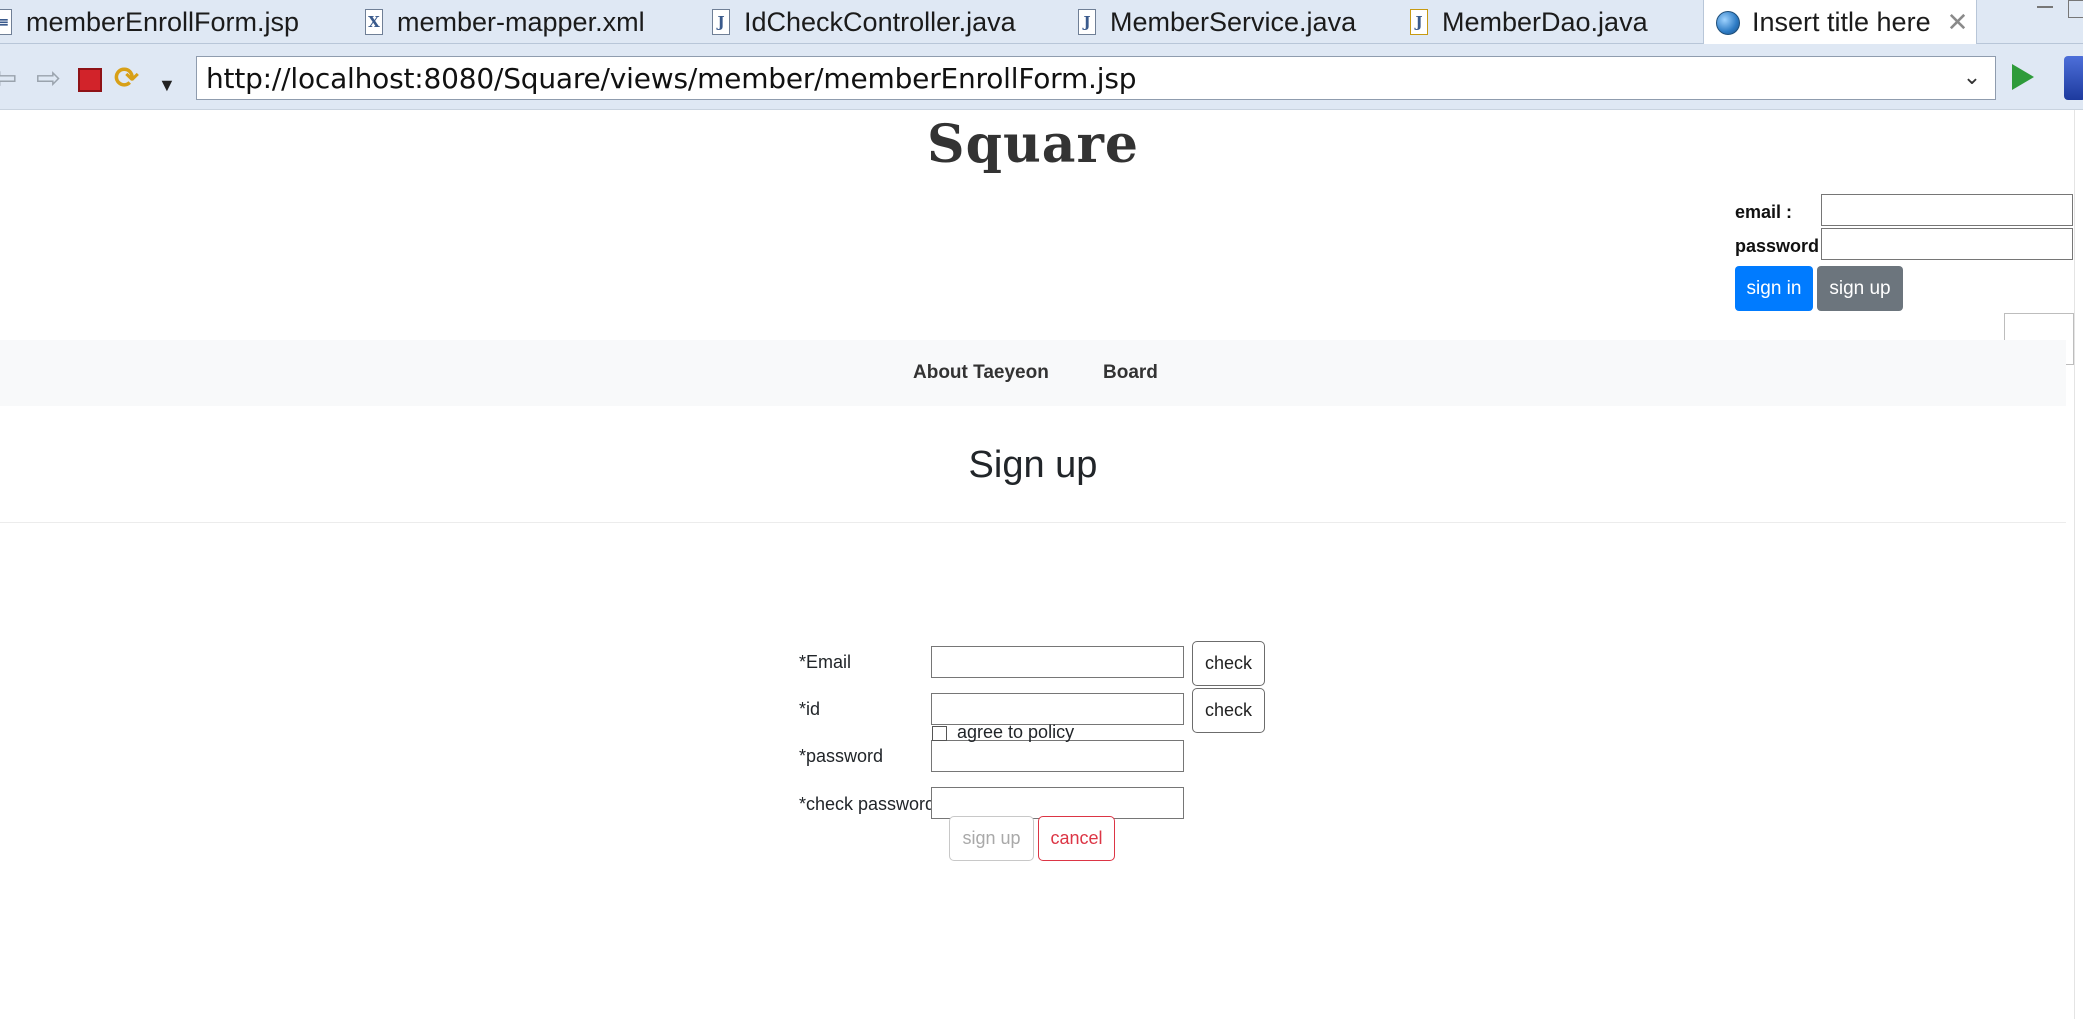  Describe the element at coordinates (2045, 7) in the screenshot. I see `minimize-icon` at that location.